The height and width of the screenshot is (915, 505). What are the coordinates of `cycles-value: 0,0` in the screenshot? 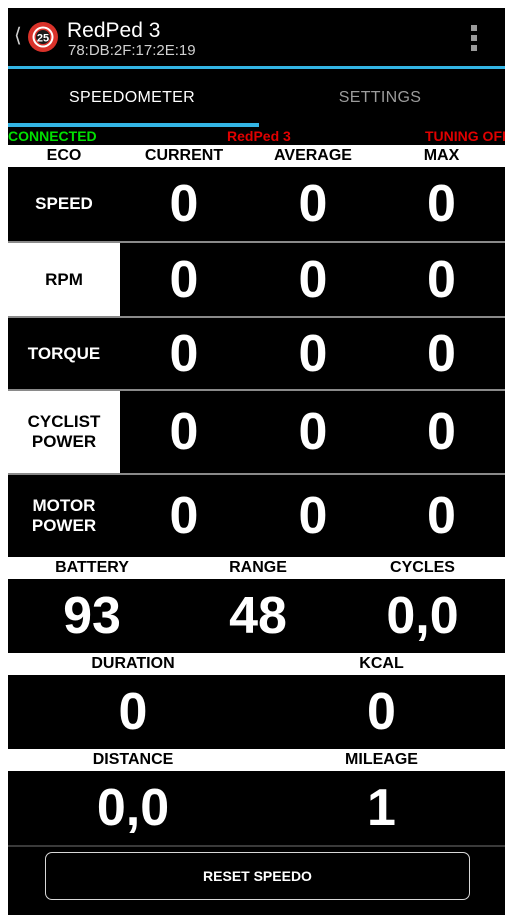 It's located at (422, 616).